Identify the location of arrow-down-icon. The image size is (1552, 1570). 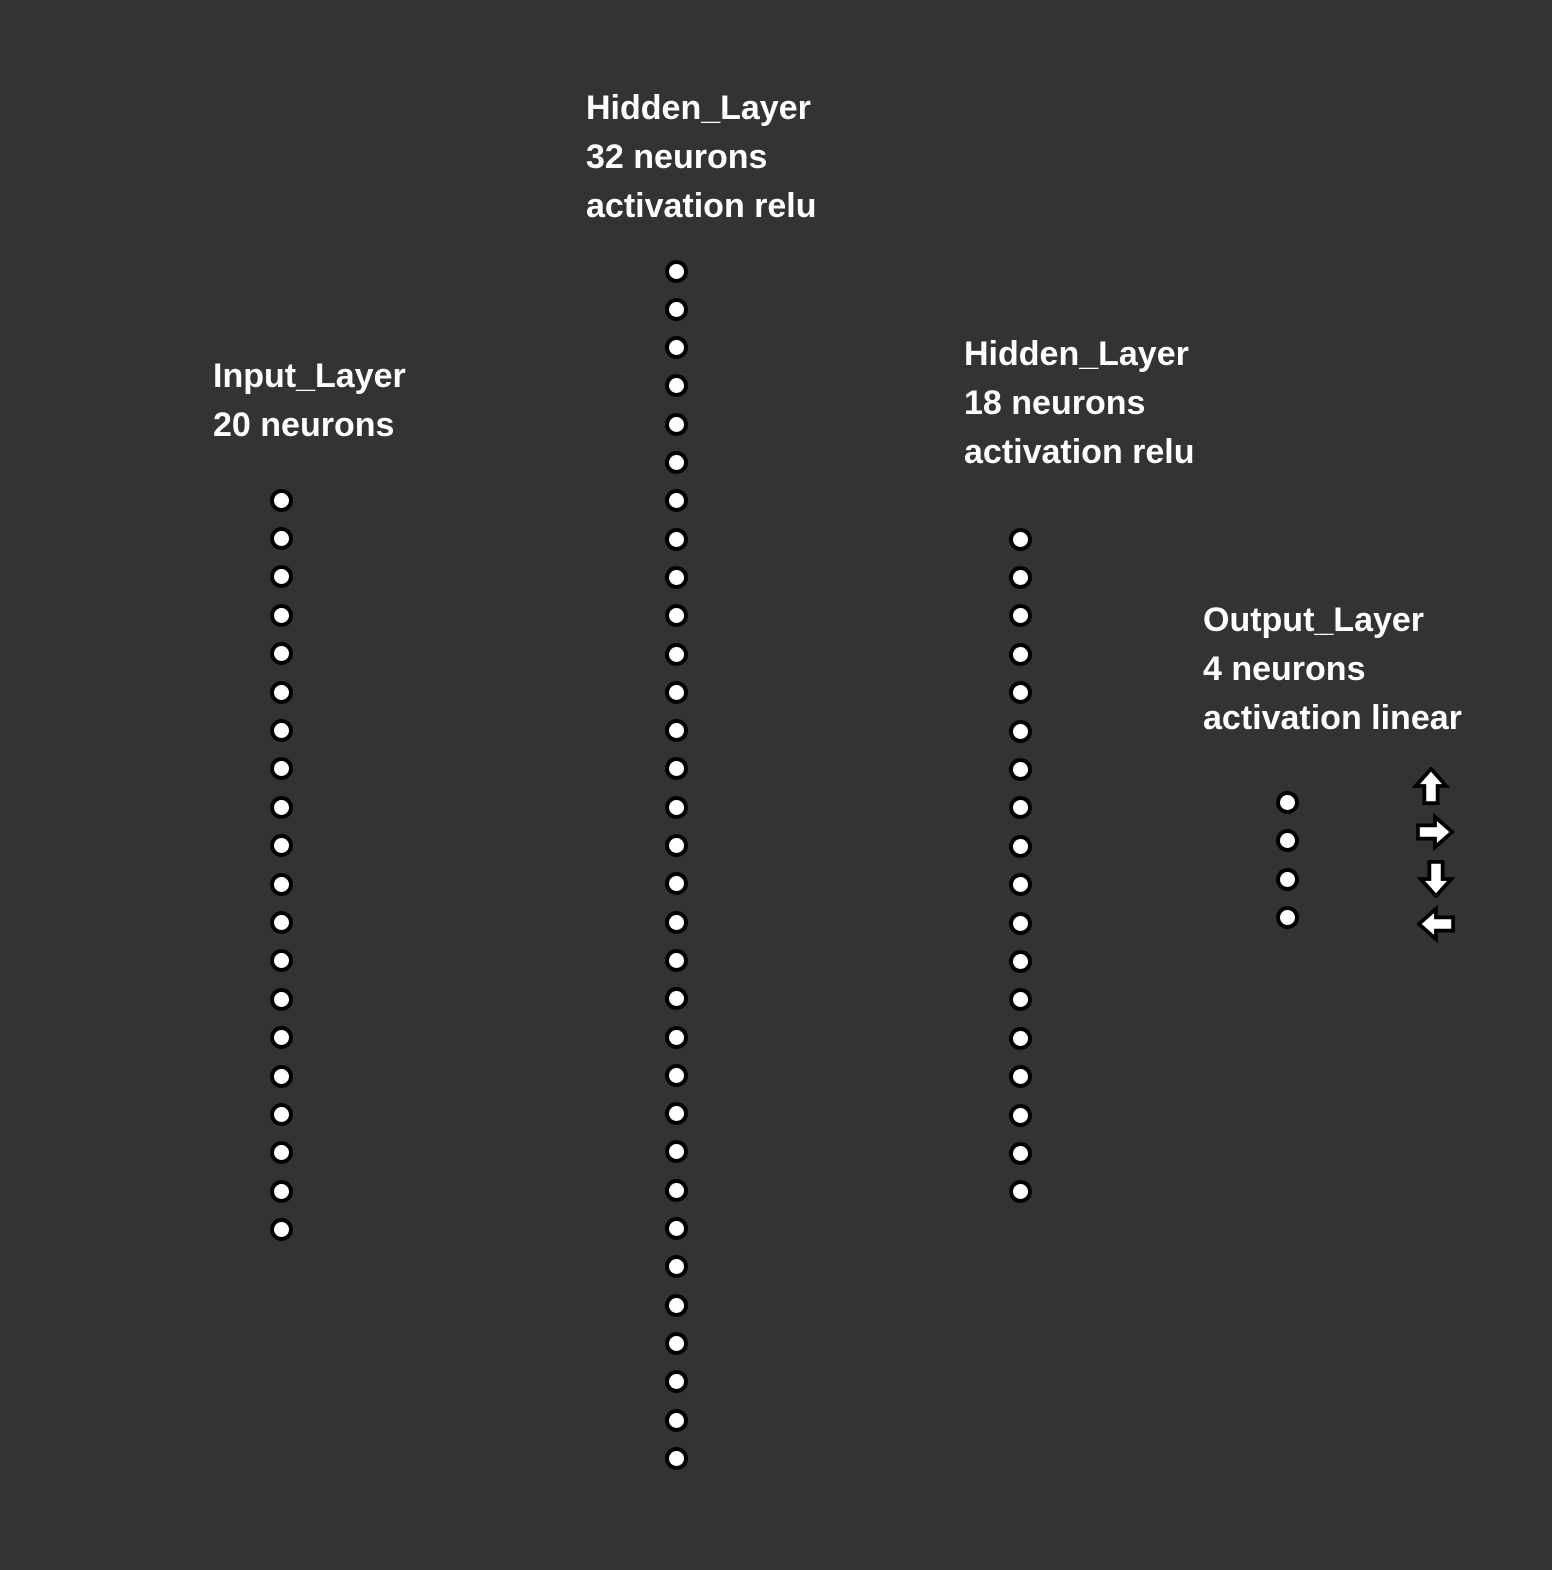
(1436, 879).